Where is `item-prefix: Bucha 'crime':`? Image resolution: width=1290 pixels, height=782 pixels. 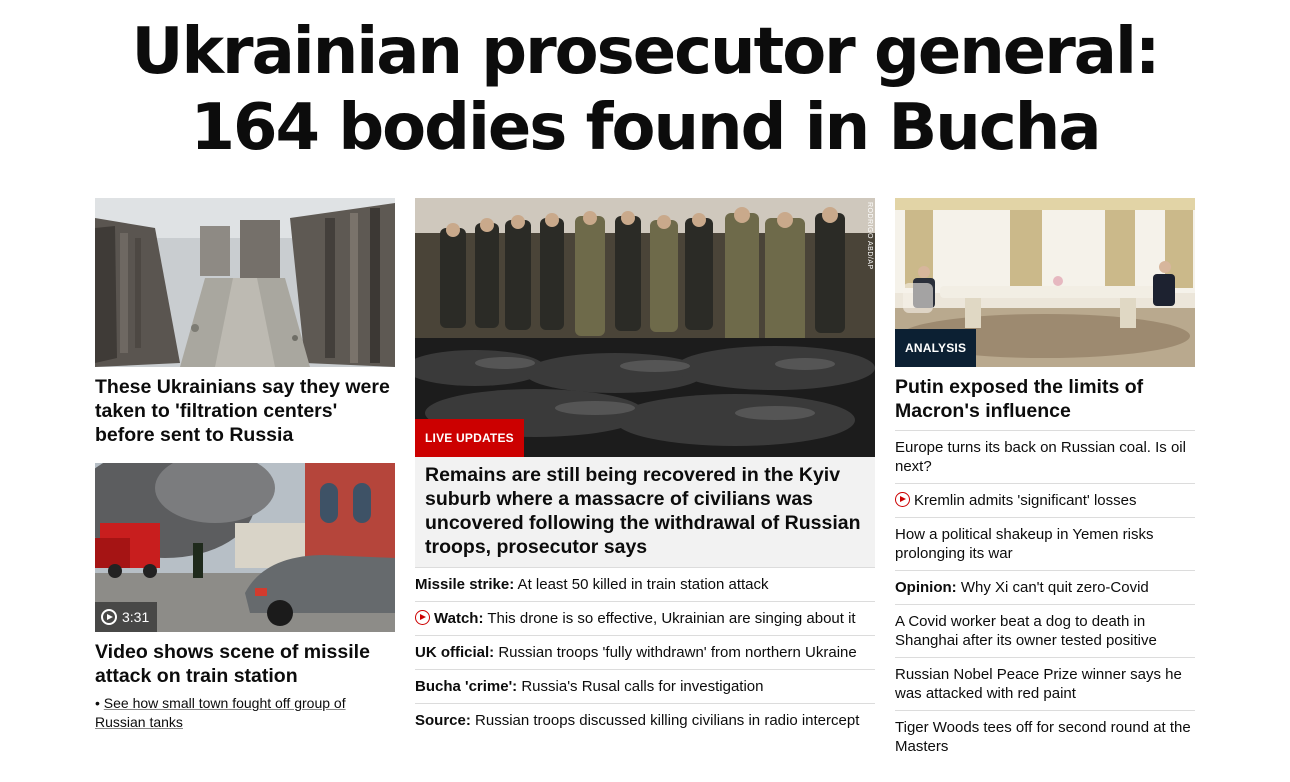
item-prefix: Bucha 'crime': is located at coordinates (466, 686).